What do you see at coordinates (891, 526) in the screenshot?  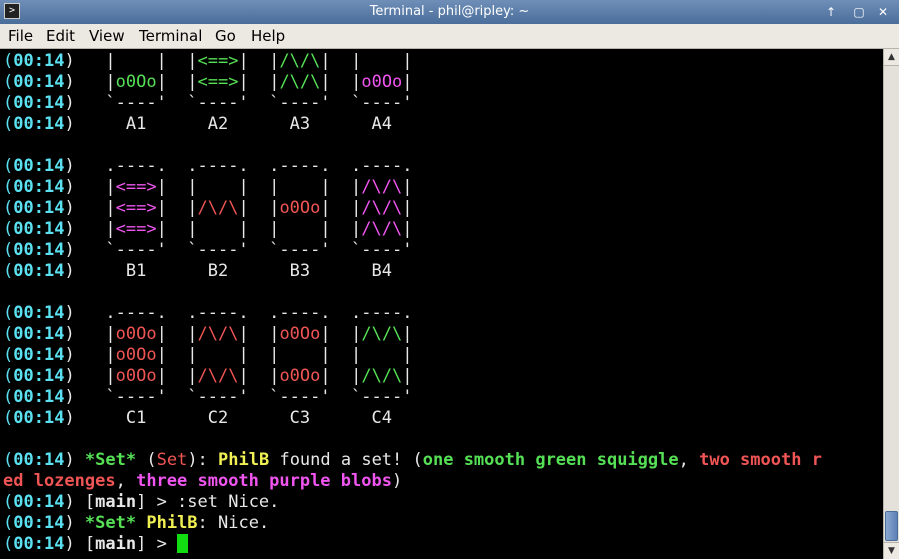 I see `scroll-thumb` at bounding box center [891, 526].